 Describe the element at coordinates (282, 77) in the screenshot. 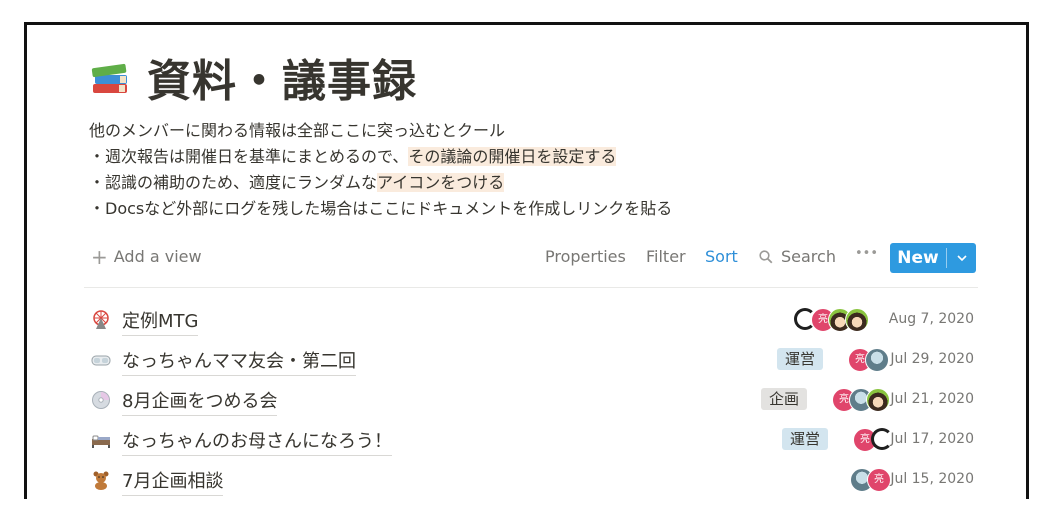

I see `page-title: 資料・議事録` at that location.